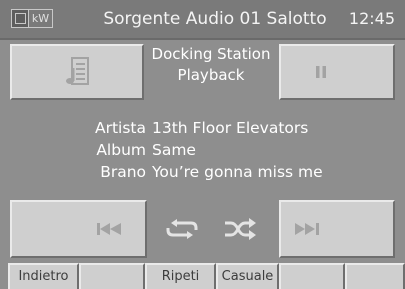 Image resolution: width=405 pixels, height=289 pixels. I want to click on previous-track-button, so click(78, 229).